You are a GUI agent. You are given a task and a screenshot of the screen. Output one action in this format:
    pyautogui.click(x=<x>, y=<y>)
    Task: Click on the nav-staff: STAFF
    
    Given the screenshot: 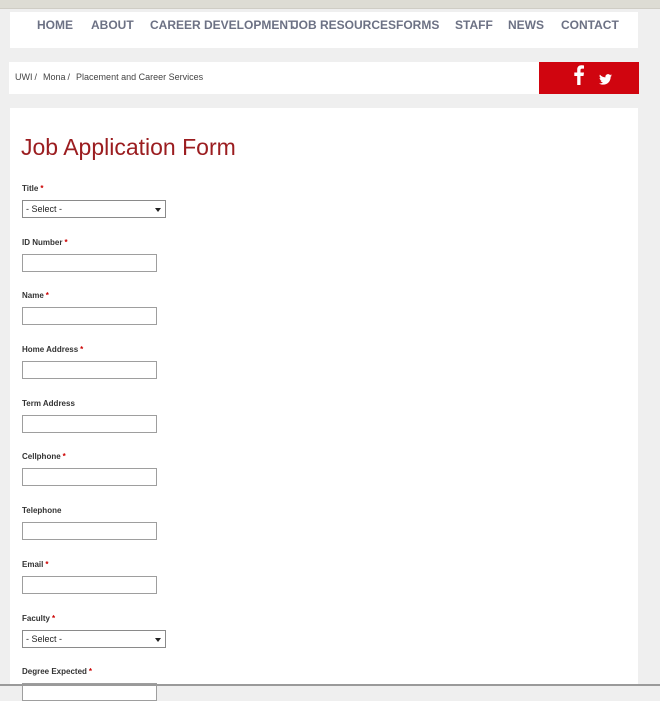 What is the action you would take?
    pyautogui.click(x=474, y=25)
    